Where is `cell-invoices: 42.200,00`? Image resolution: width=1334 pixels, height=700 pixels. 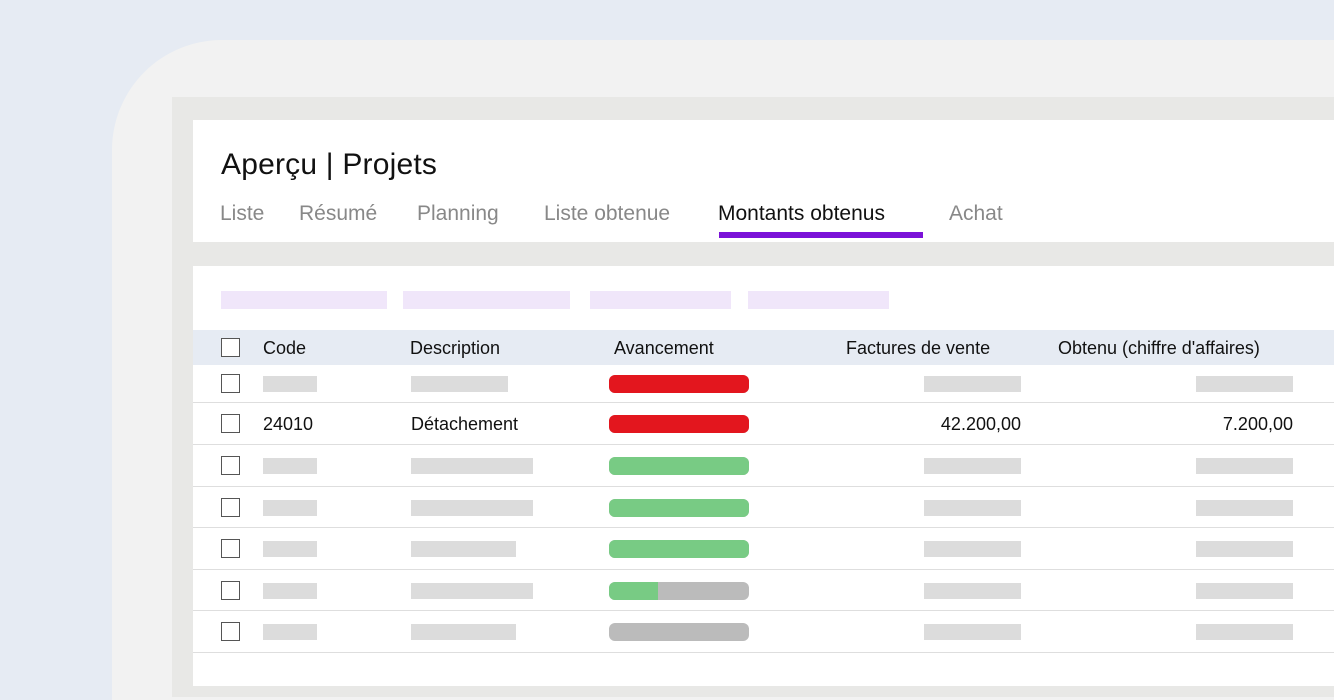 cell-invoices: 42.200,00 is located at coordinates (980, 424).